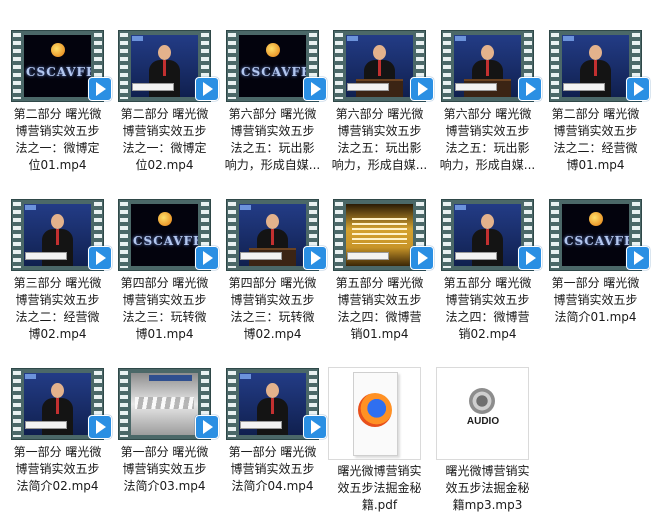 This screenshot has height=531, width=665. I want to click on file-thumbnail: AUDIO, so click(482, 413).